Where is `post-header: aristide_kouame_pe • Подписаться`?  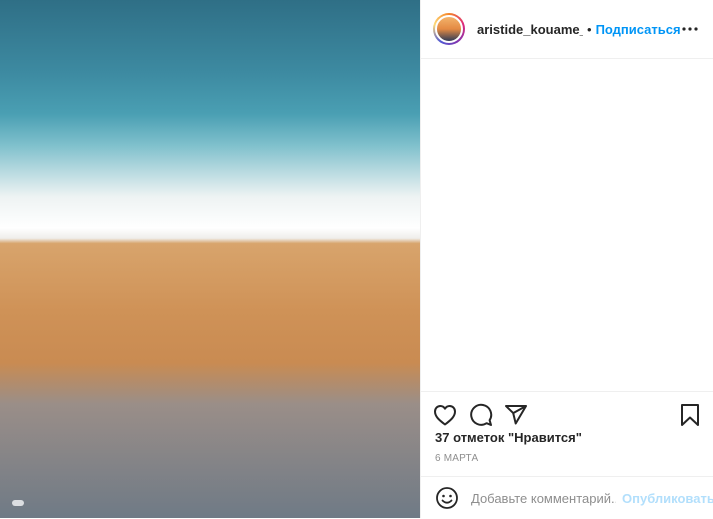 post-header: aristide_kouame_pe • Подписаться is located at coordinates (567, 29).